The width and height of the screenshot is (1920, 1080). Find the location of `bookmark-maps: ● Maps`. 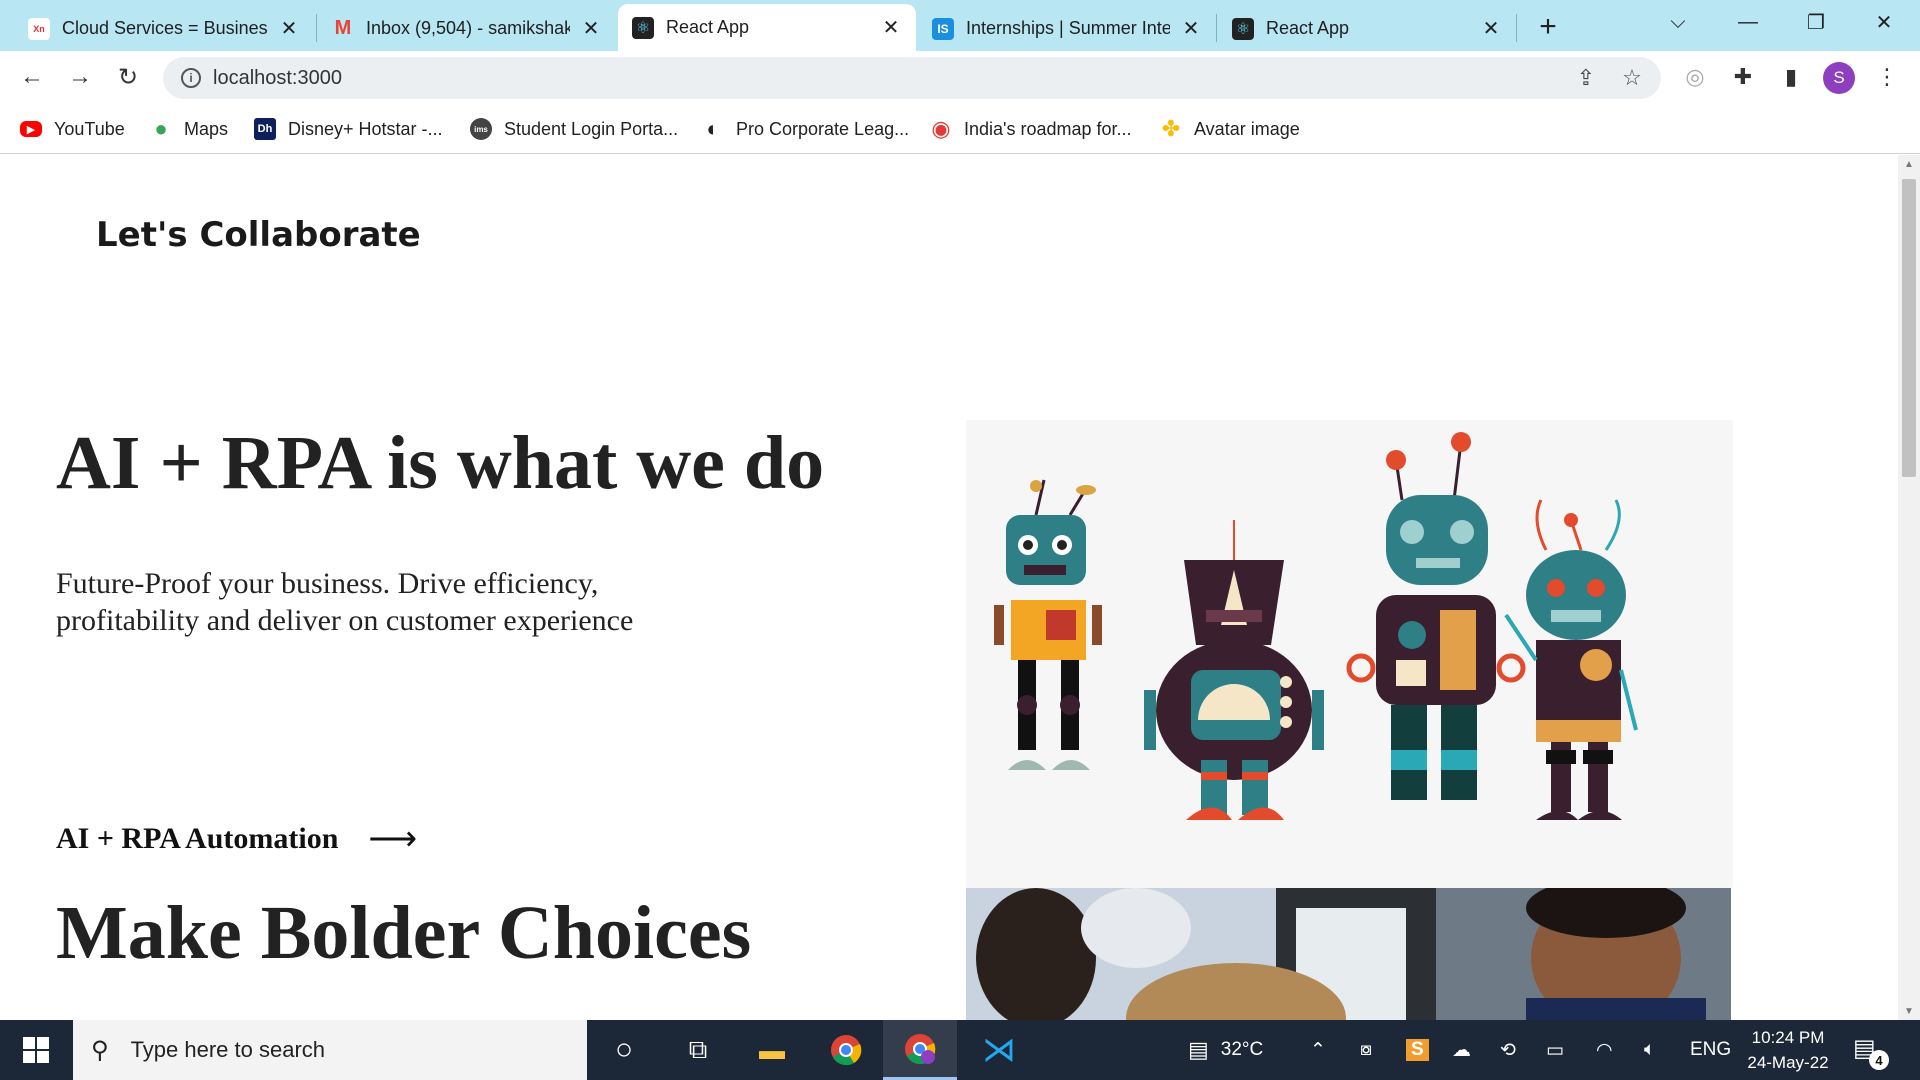

bookmark-maps: ● Maps is located at coordinates (189, 129).